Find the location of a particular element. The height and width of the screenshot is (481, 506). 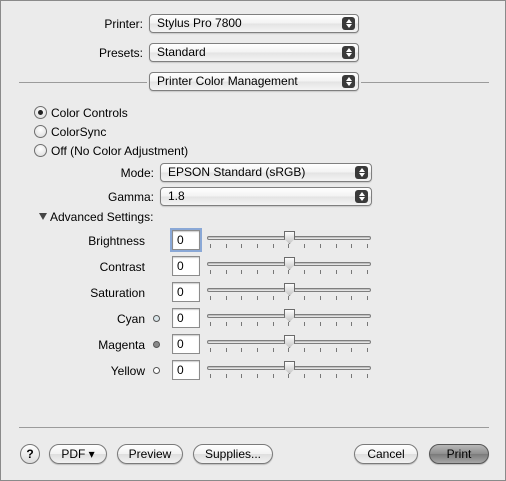

adjustment-label: Saturation is located at coordinates (117, 293).